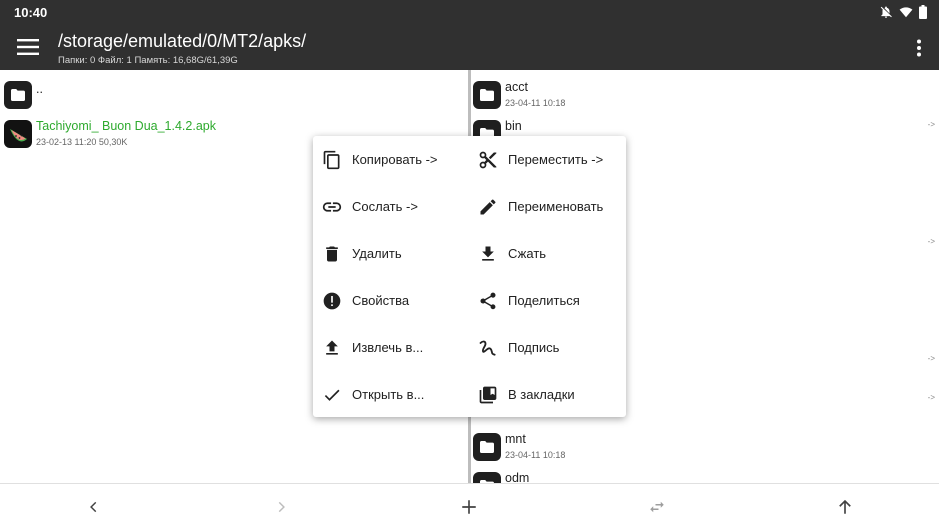 The height and width of the screenshot is (528, 939). What do you see at coordinates (923, 12) in the screenshot?
I see `battery-icon` at bounding box center [923, 12].